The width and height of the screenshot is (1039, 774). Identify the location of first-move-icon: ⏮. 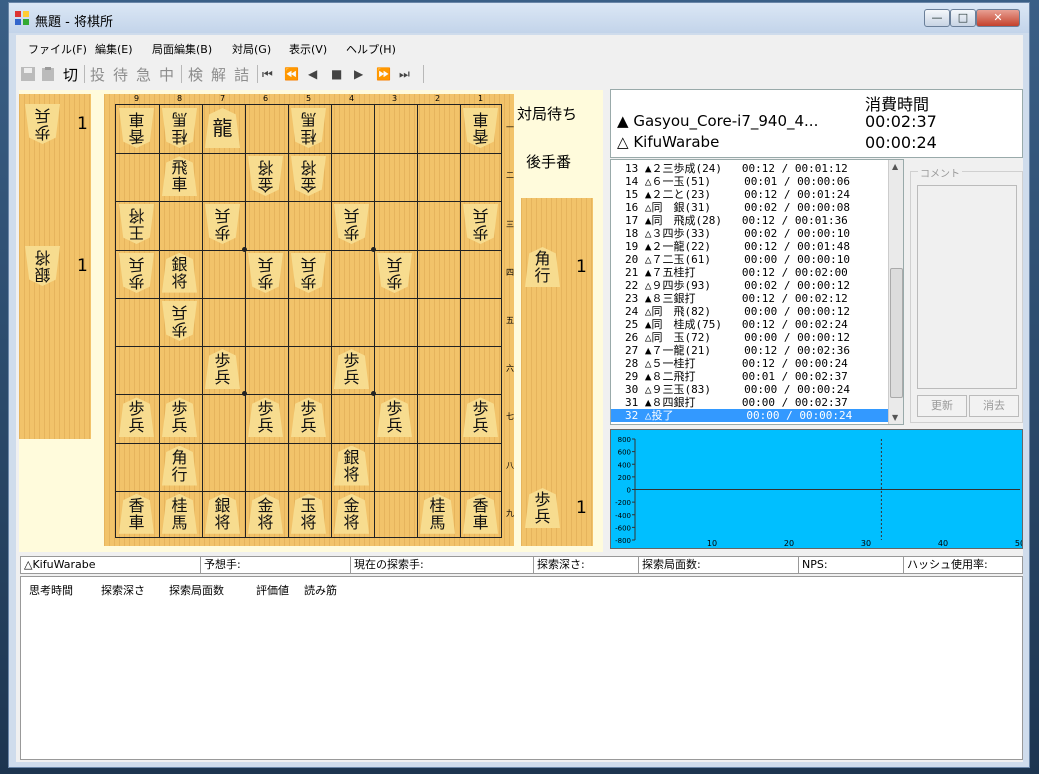
(267, 74).